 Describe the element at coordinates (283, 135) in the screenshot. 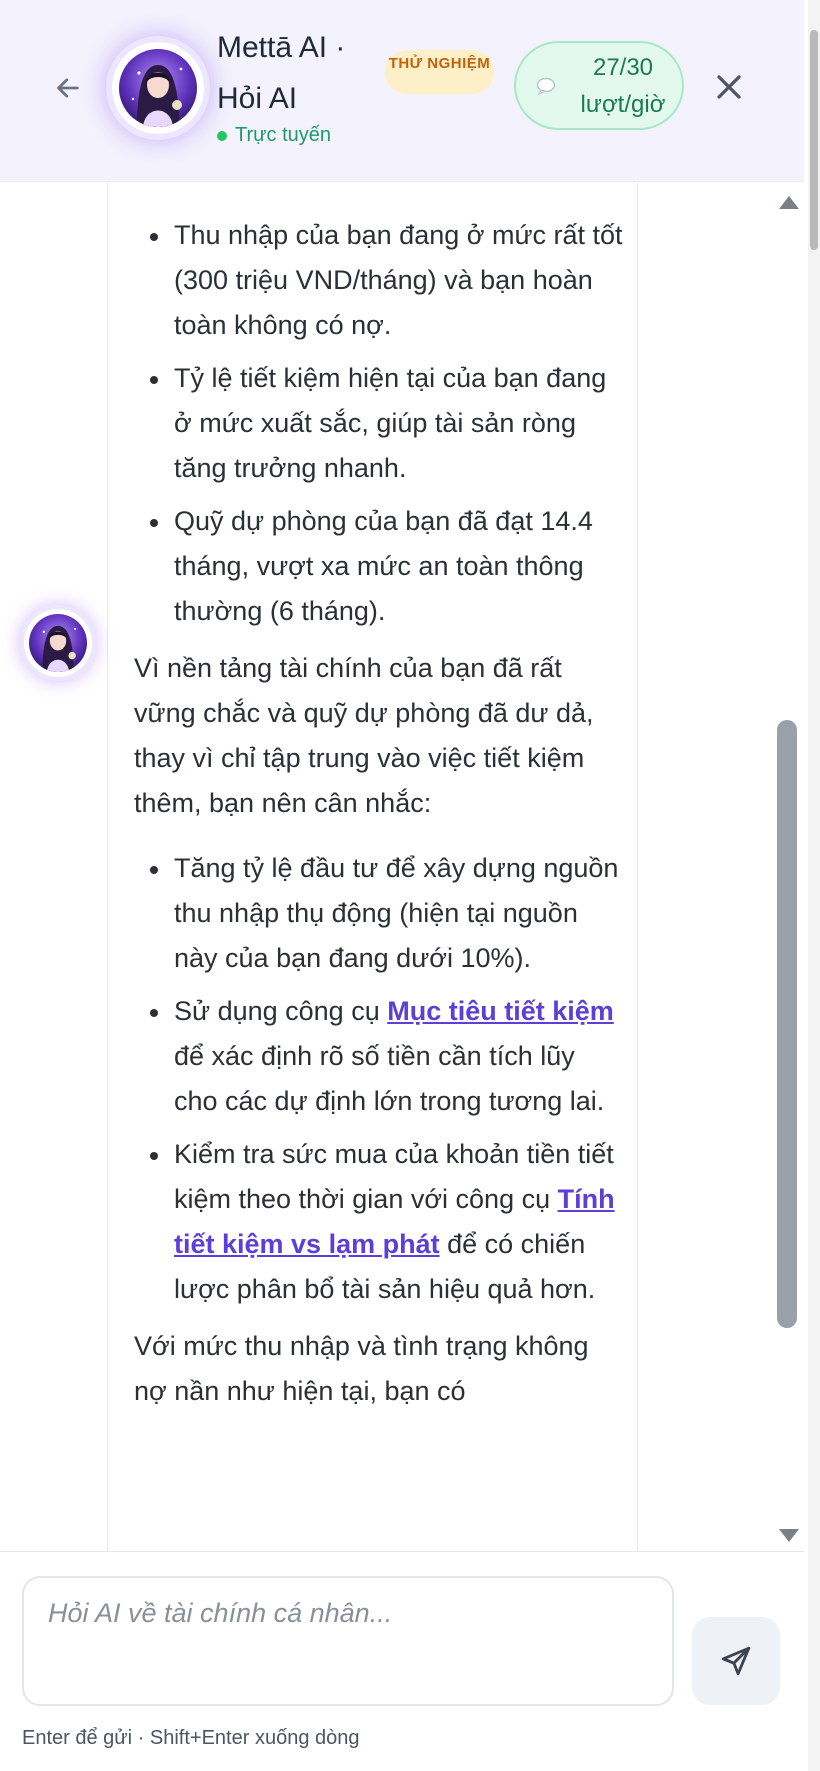

I see `status-label: Trực tuyến` at that location.